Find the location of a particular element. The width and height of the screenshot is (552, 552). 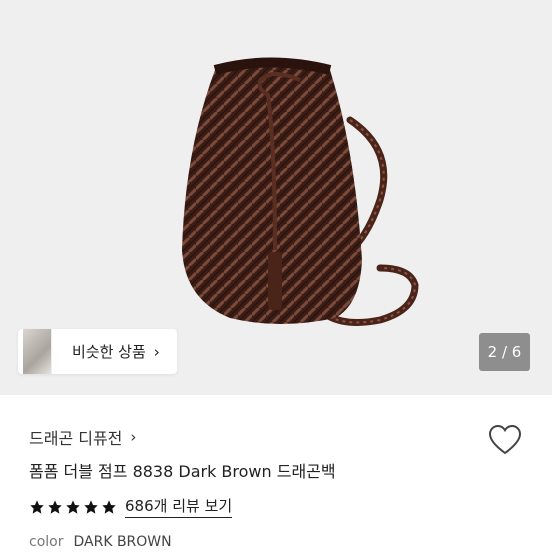

similar-products-label: 비슷한 상품 is located at coordinates (109, 352).